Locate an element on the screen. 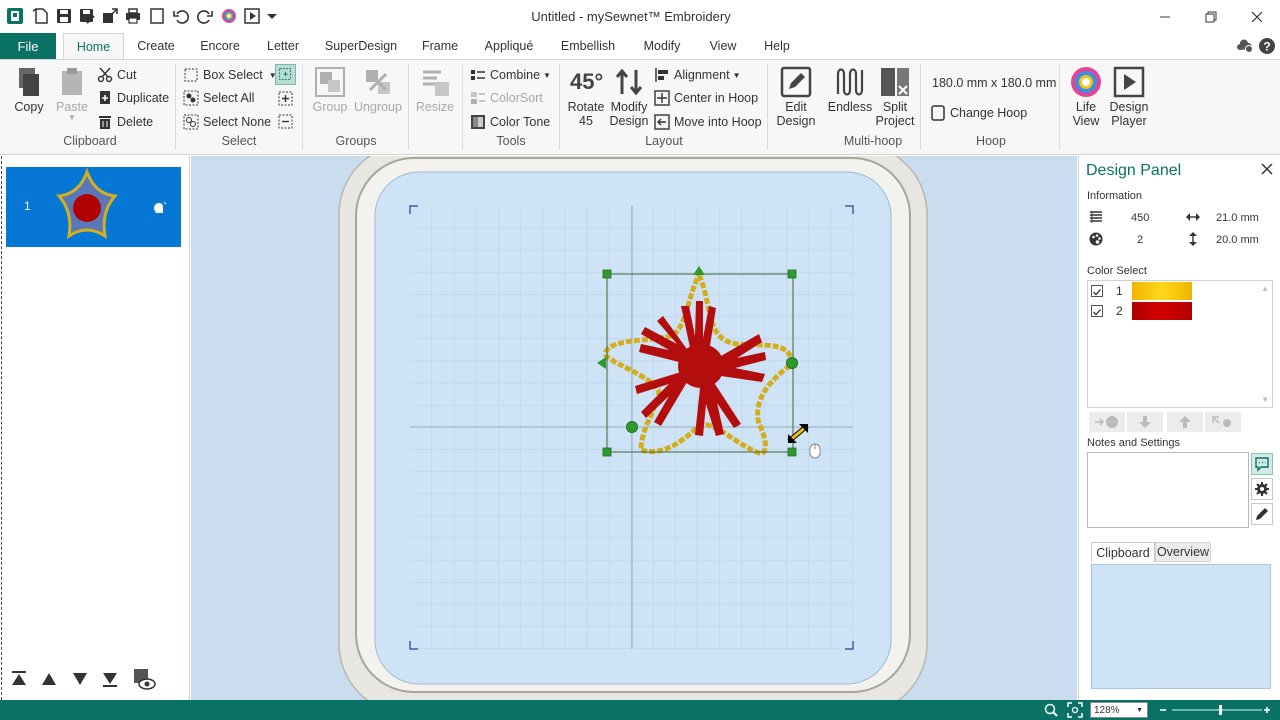 The image size is (1280, 720). paste-icon is located at coordinates (72, 81).